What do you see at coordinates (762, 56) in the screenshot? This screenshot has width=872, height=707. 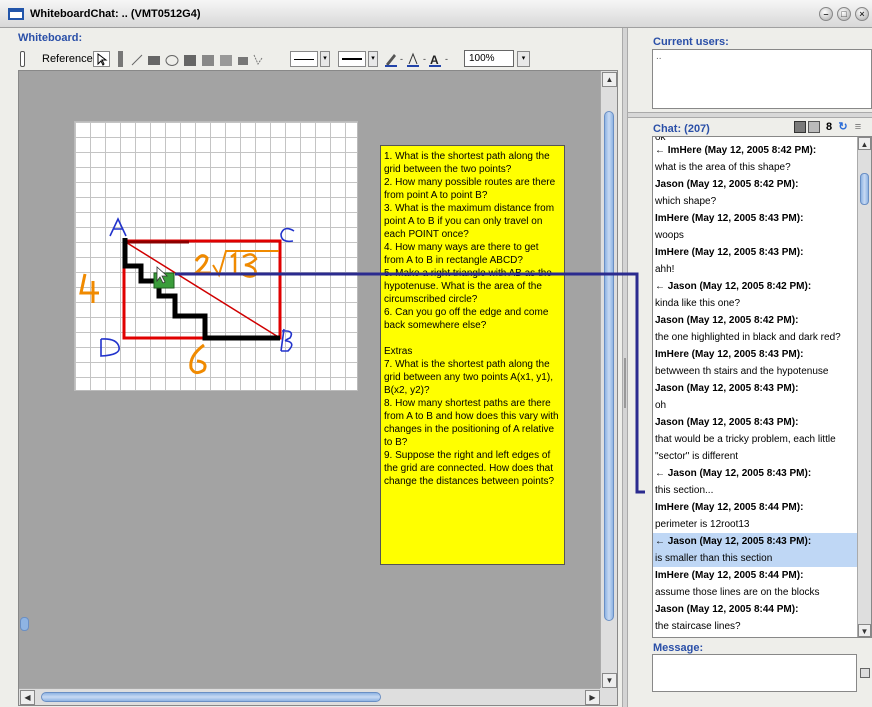 I see `user-item: ..` at bounding box center [762, 56].